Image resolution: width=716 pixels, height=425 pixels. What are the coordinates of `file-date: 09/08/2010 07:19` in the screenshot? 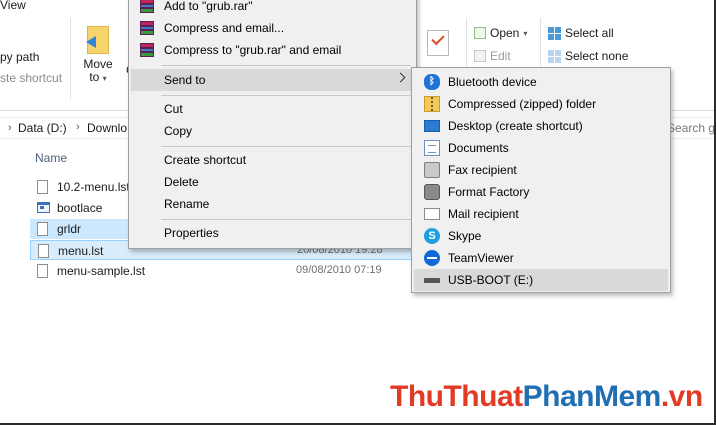 It's located at (339, 270).